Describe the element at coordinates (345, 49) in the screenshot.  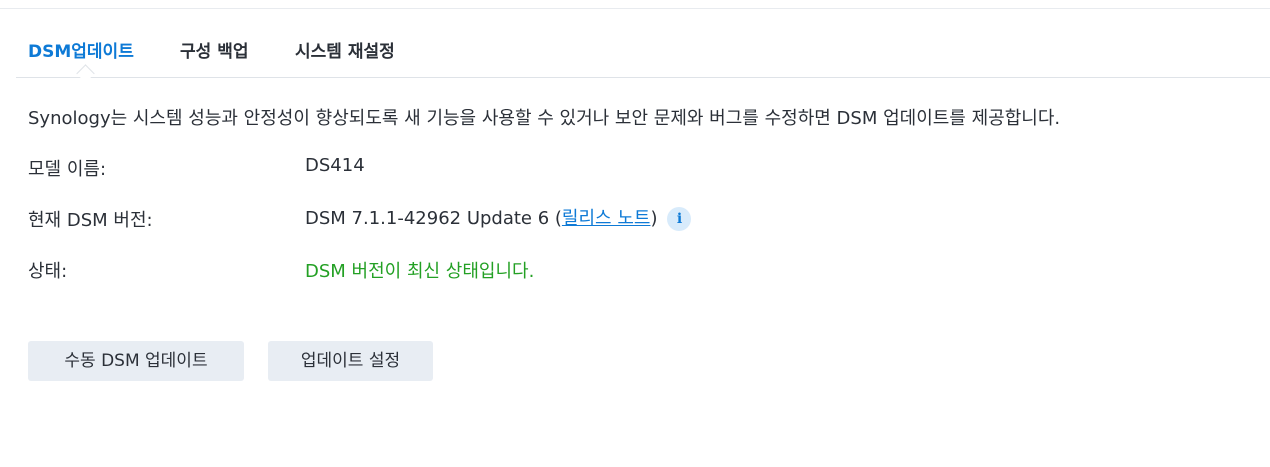
I see `tab-system-reset: 시스템 재설정` at that location.